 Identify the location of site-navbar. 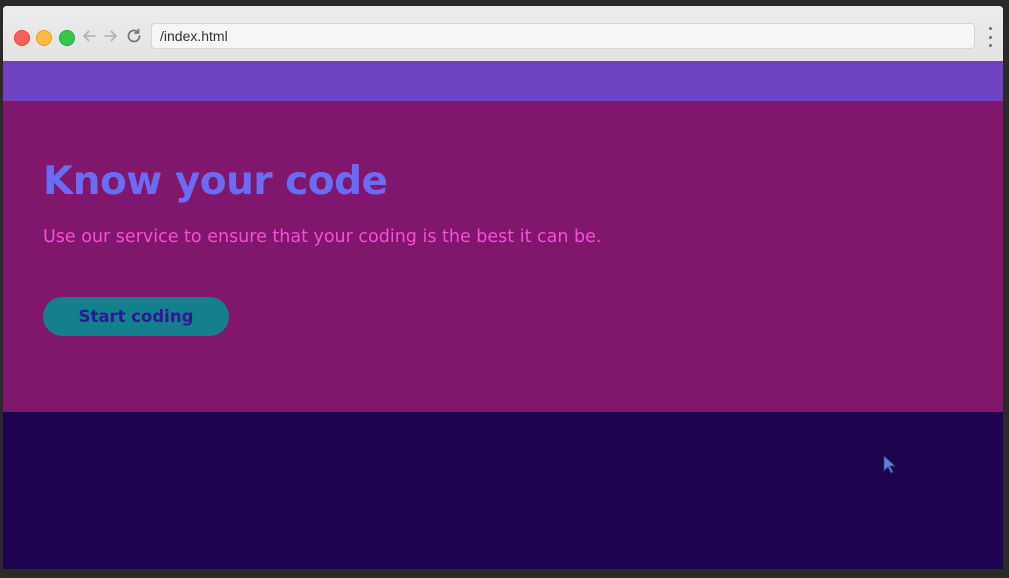
(503, 81).